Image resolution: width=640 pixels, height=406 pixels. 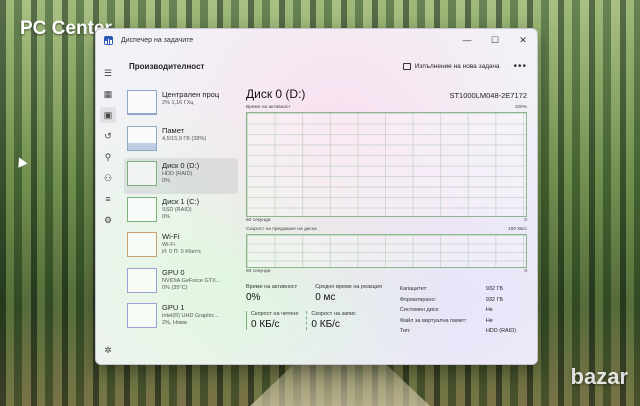 What do you see at coordinates (525, 220) in the screenshot?
I see `active-time-axis-zero: 0` at bounding box center [525, 220].